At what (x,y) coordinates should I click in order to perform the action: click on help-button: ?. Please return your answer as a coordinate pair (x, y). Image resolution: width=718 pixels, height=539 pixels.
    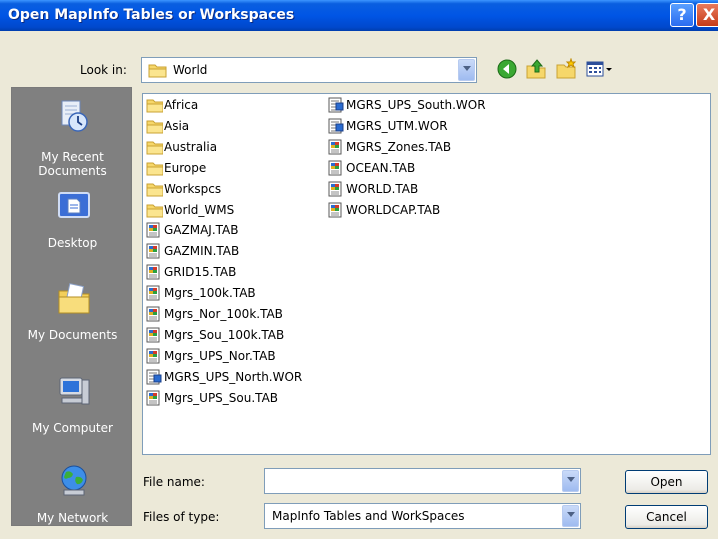
    Looking at the image, I should click on (682, 15).